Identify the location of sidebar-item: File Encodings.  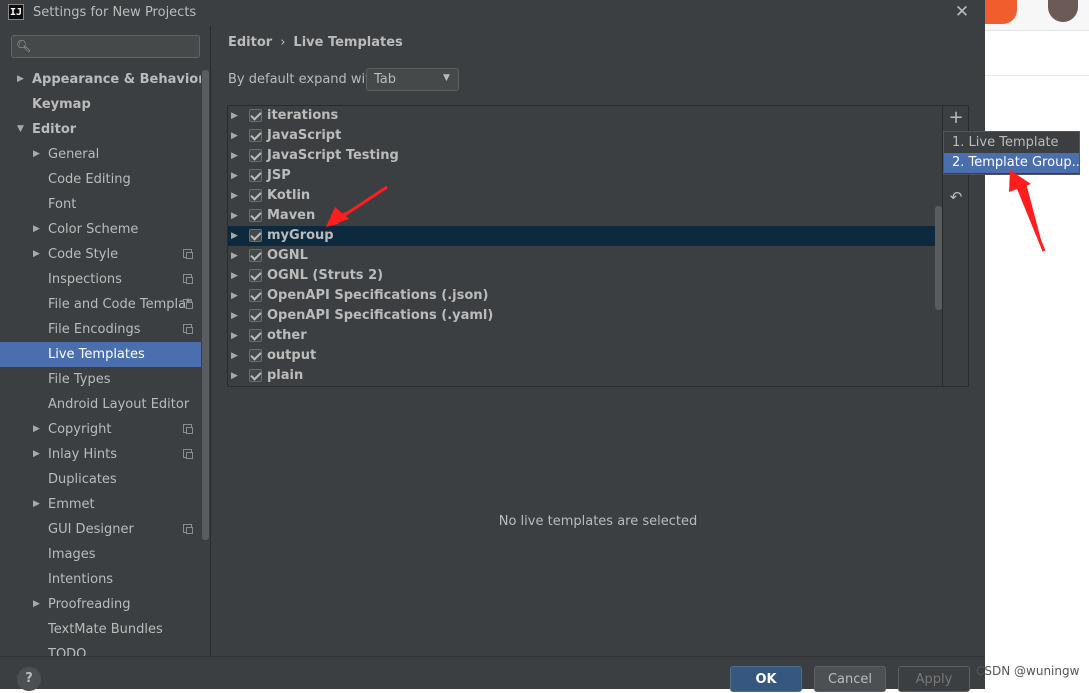
(100, 329).